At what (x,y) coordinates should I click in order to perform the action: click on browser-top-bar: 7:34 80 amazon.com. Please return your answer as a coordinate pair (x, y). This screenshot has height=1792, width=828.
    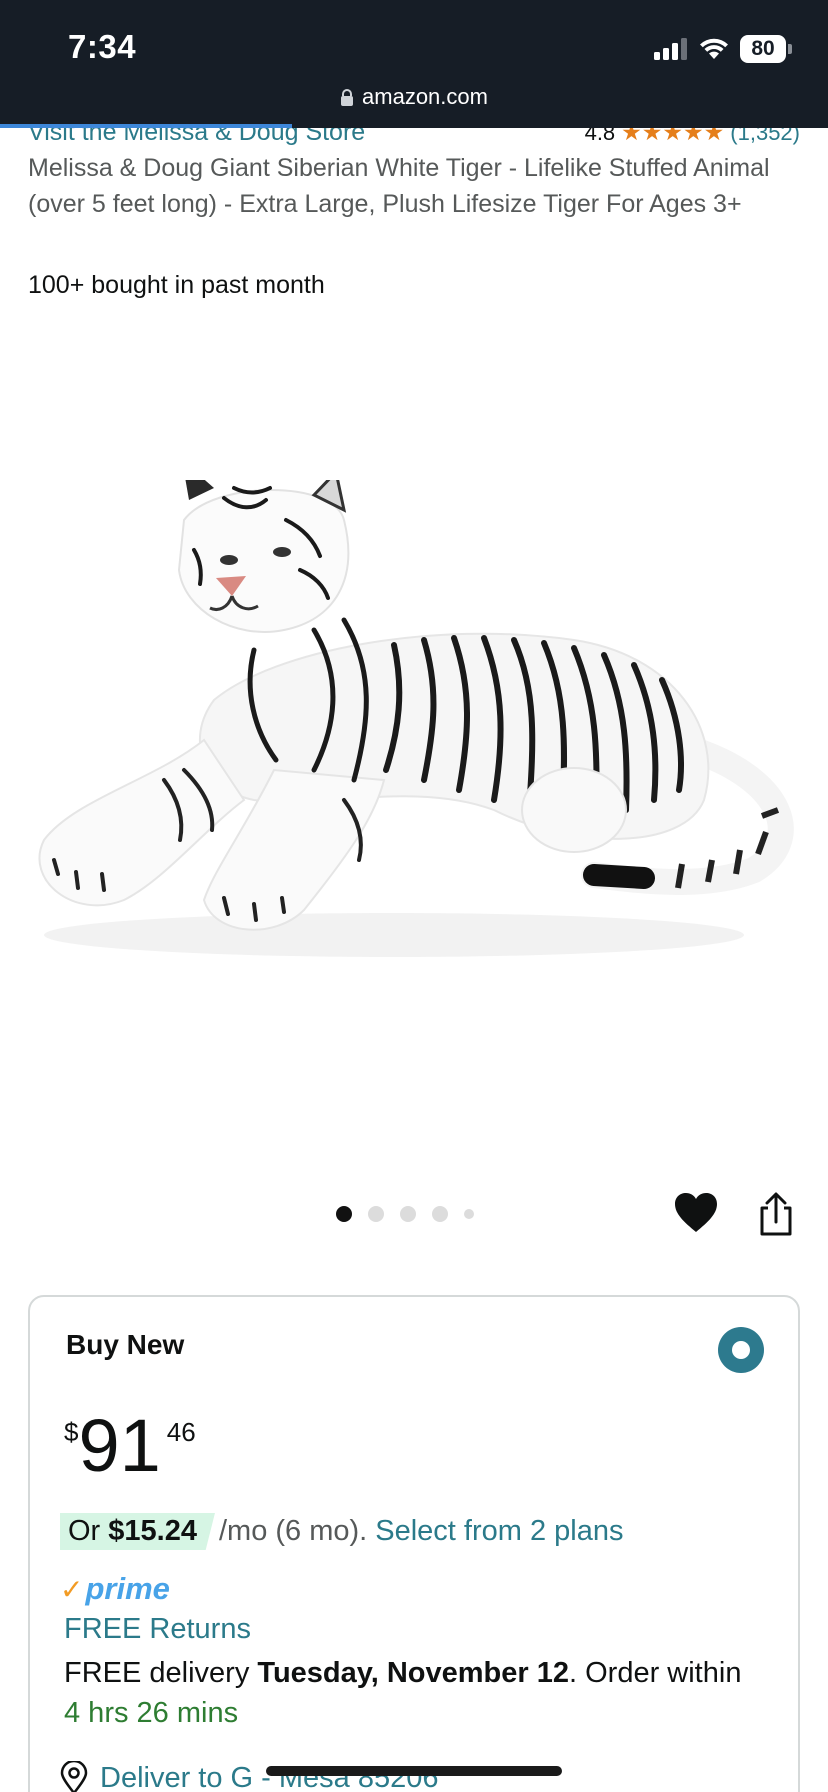
    Looking at the image, I should click on (414, 64).